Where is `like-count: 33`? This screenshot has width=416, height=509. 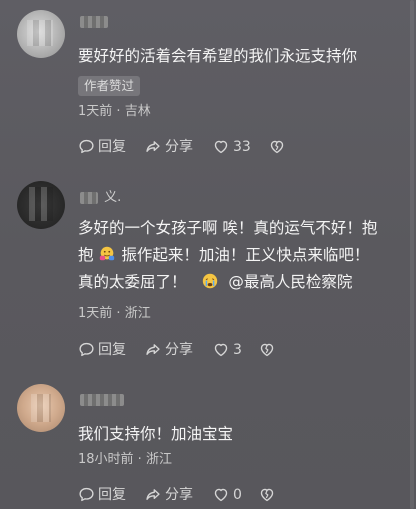
like-count: 33 is located at coordinates (242, 147).